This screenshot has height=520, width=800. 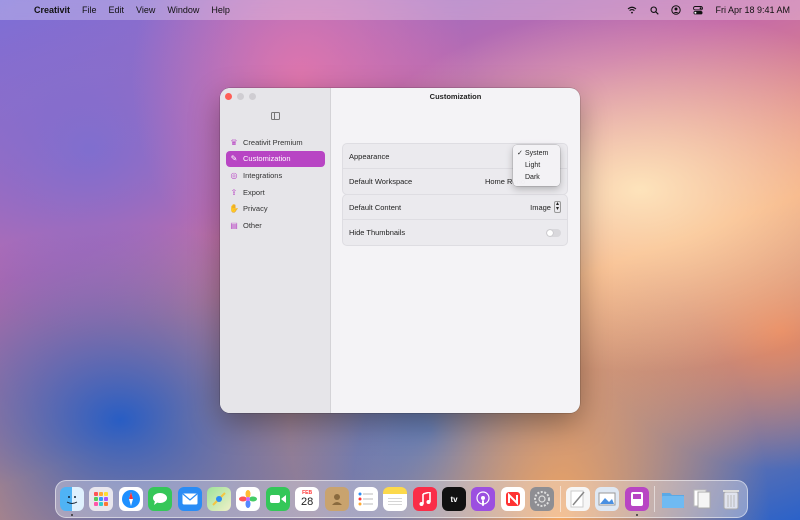 What do you see at coordinates (520, 153) in the screenshot?
I see `checkmark-icon: ✓` at bounding box center [520, 153].